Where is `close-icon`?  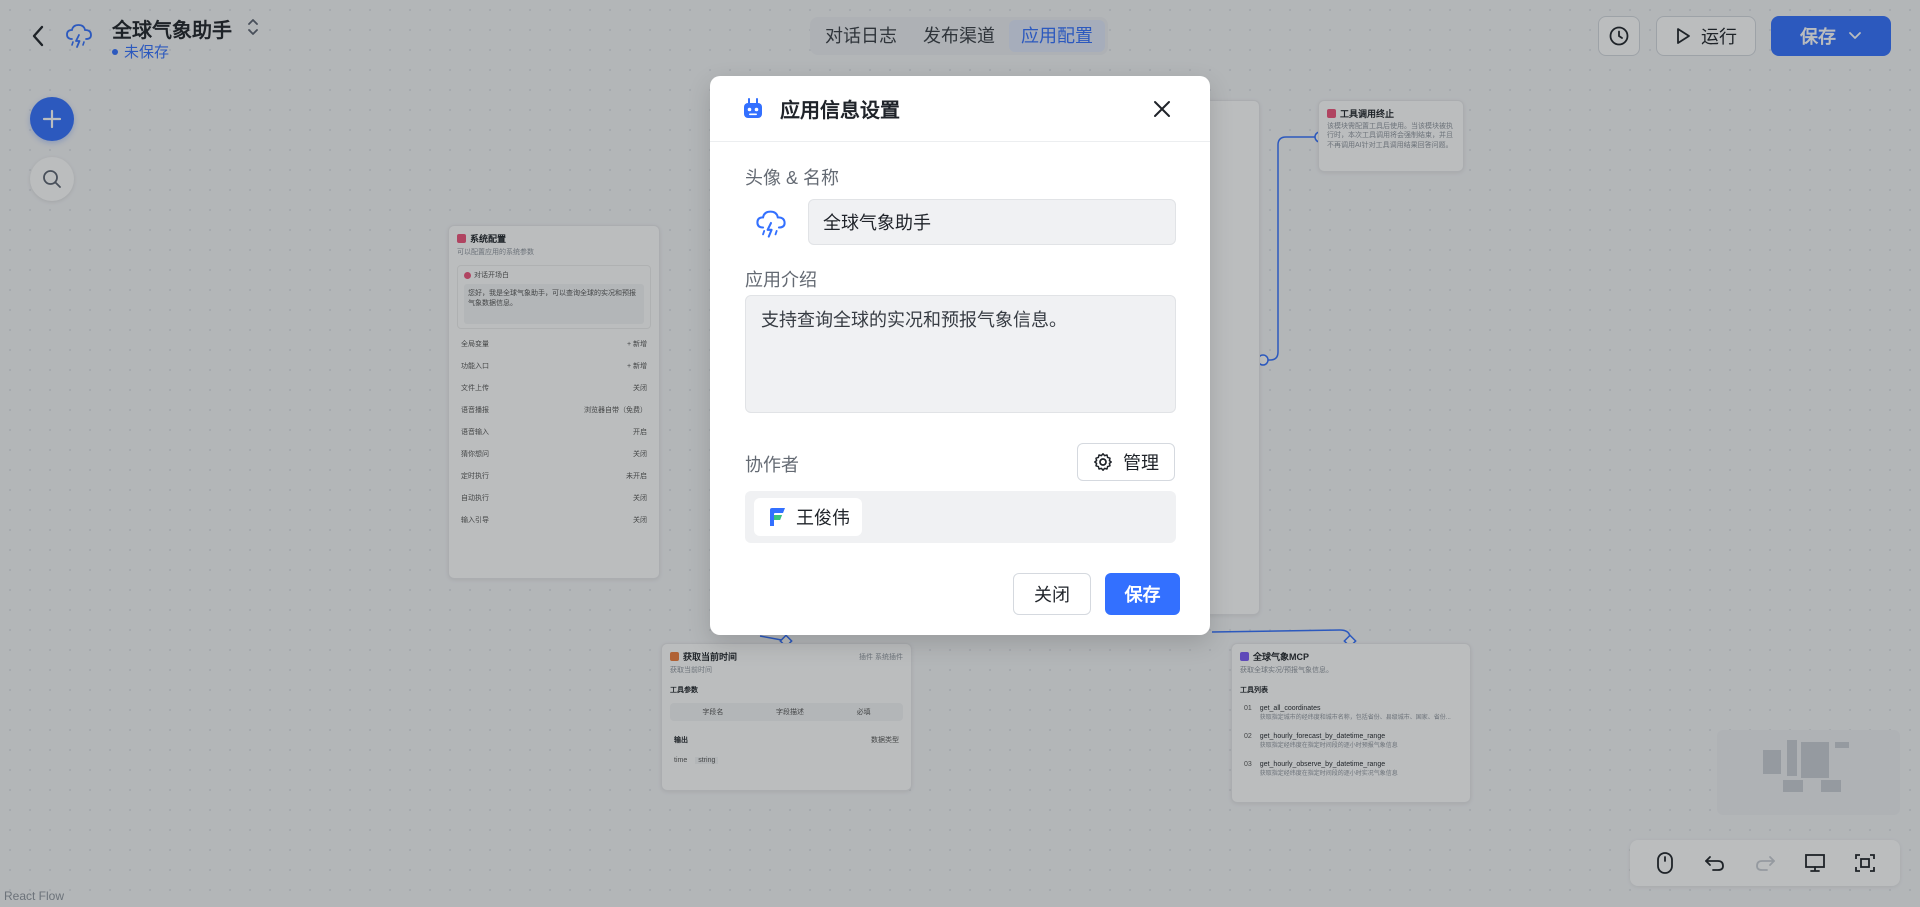
close-icon is located at coordinates (1162, 109).